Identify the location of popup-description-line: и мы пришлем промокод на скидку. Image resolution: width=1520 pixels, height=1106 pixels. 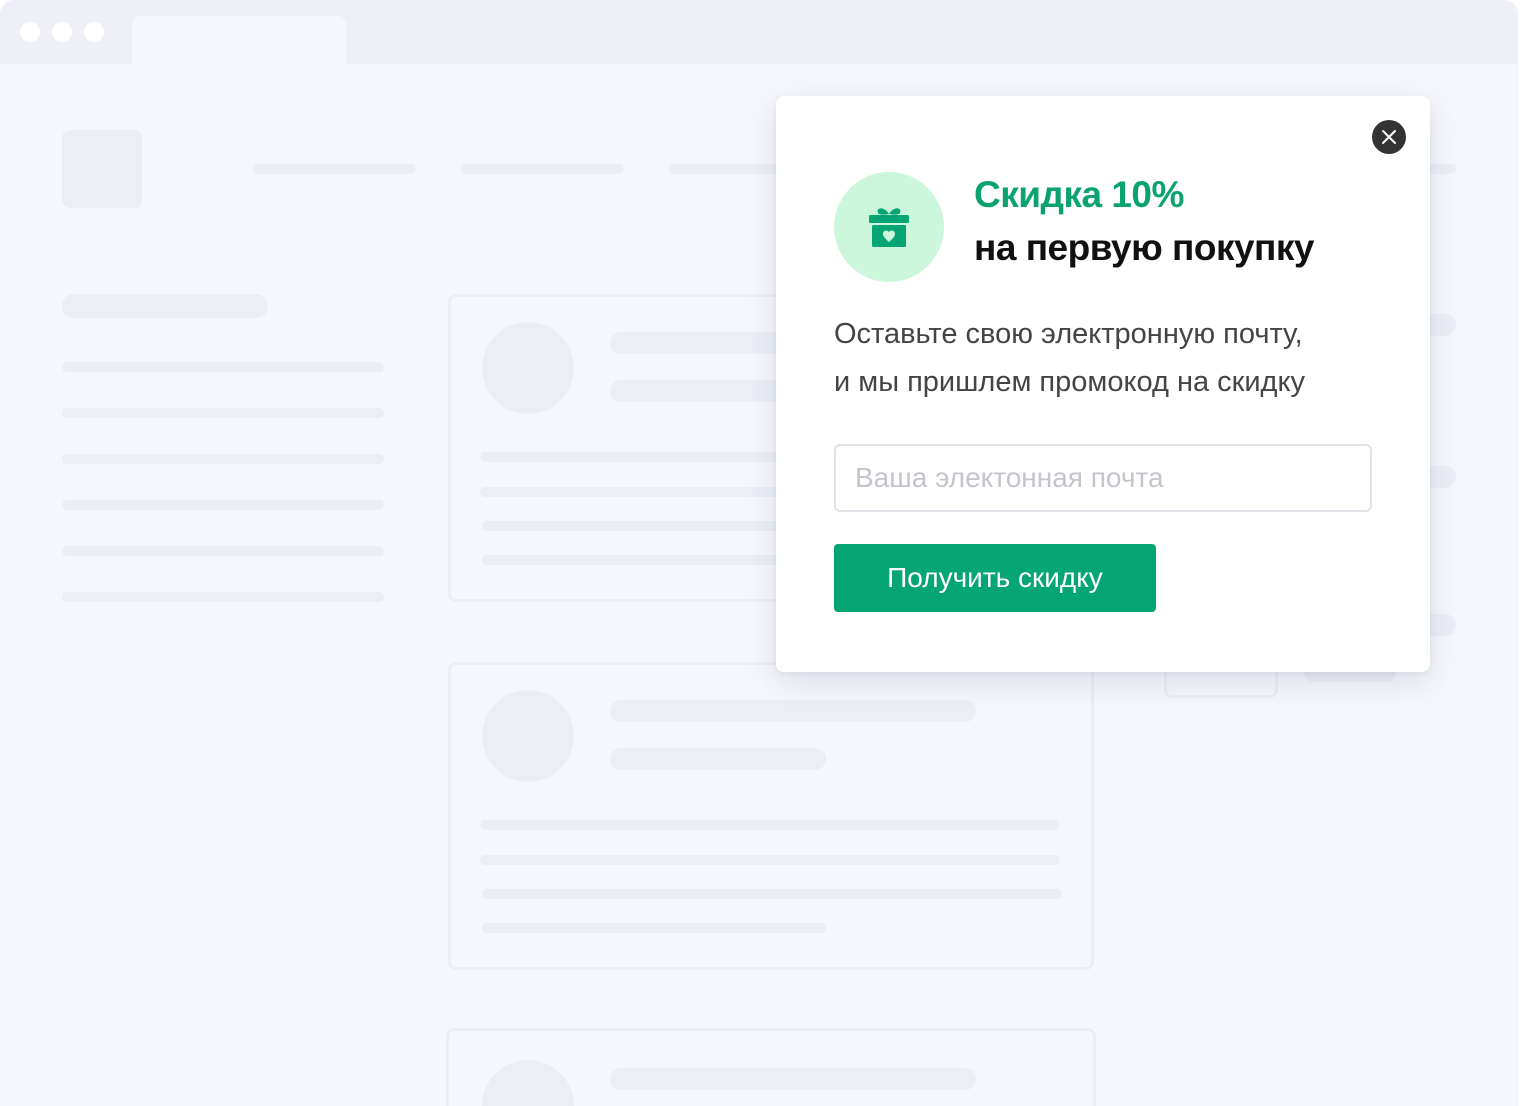
(1069, 382).